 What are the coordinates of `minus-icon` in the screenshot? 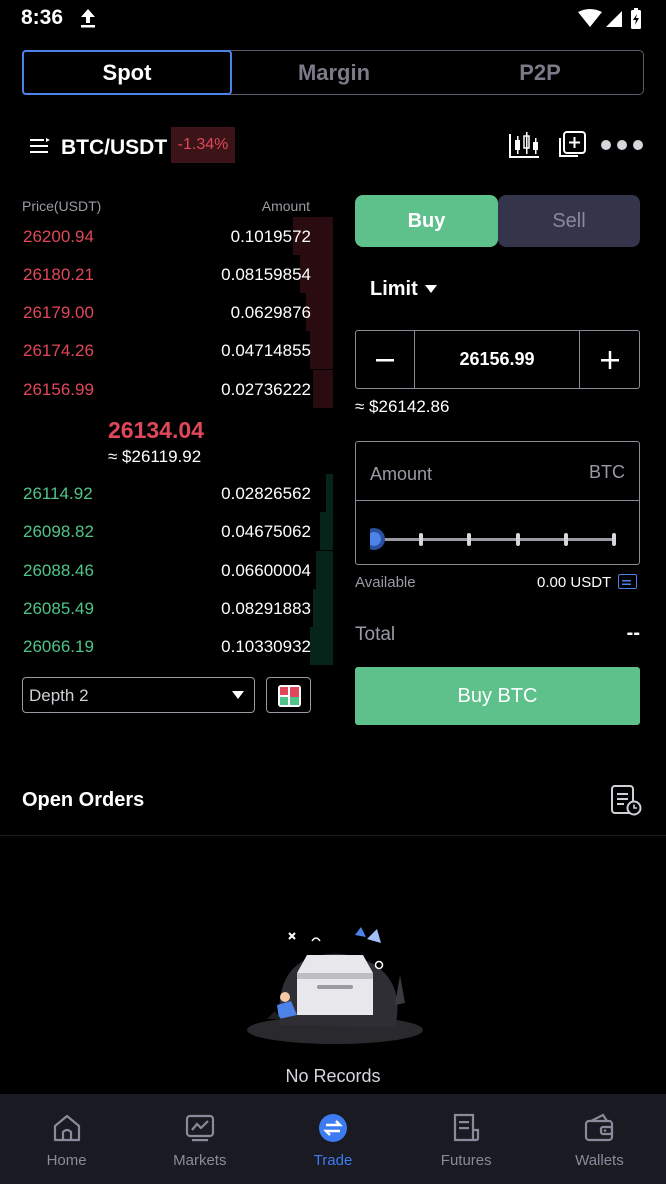 It's located at (385, 359).